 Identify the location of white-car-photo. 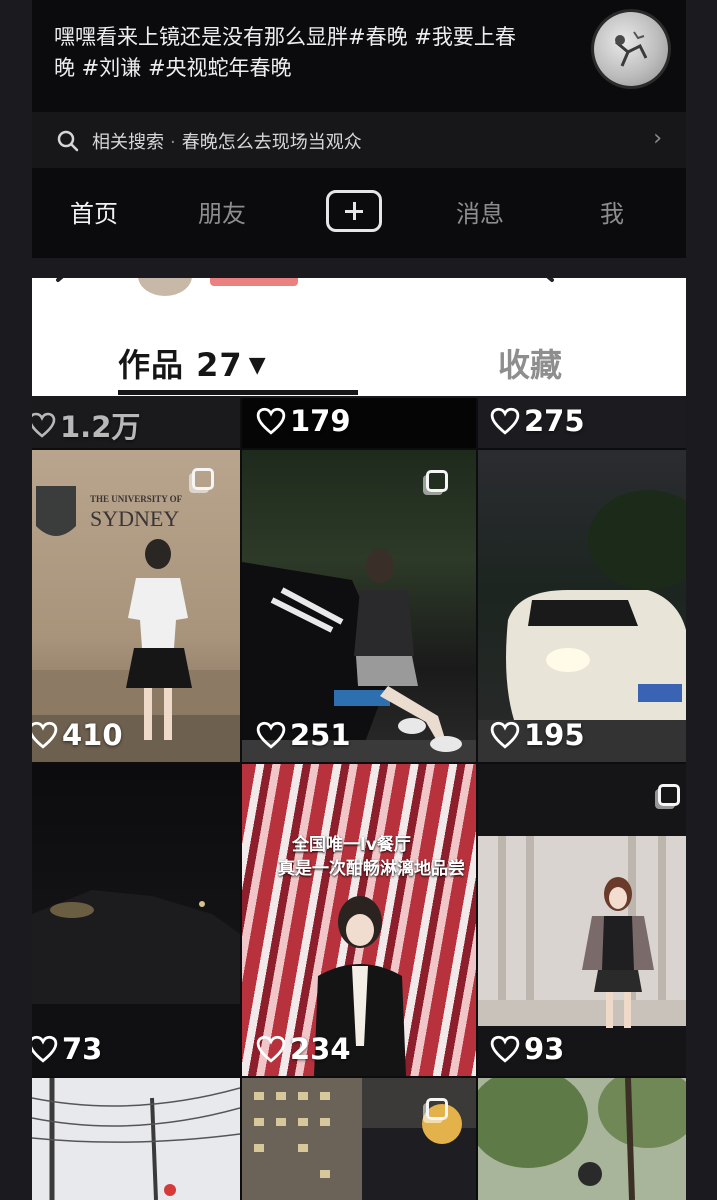
(582, 626).